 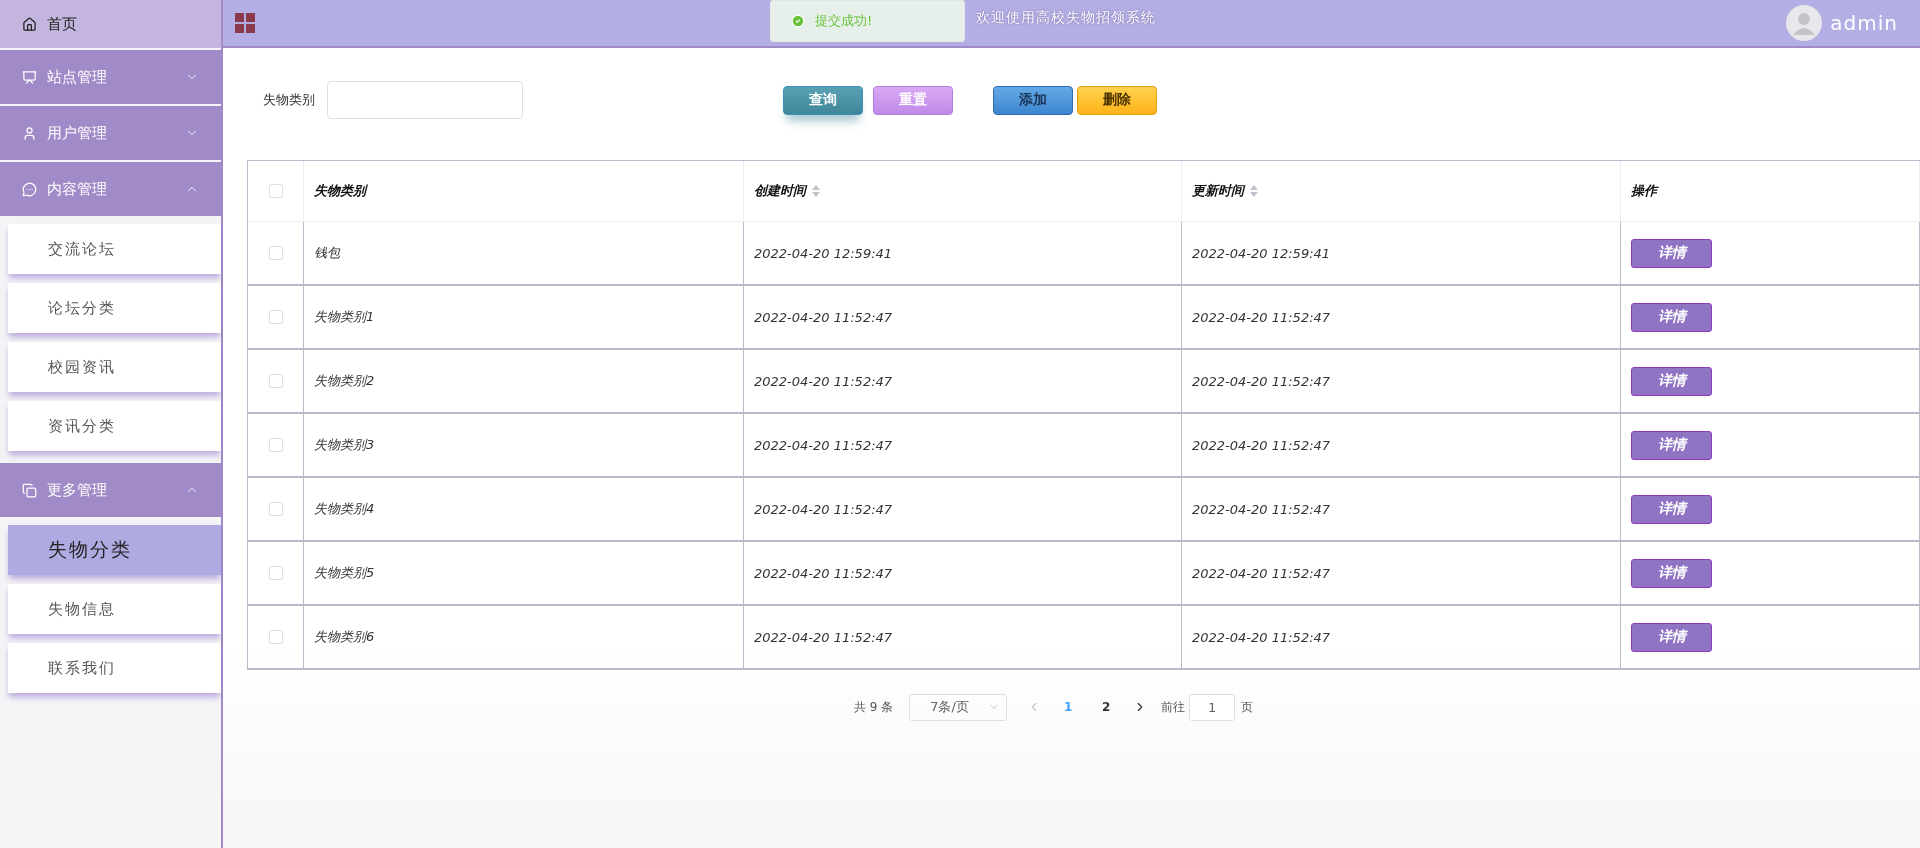 What do you see at coordinates (110, 77) in the screenshot?
I see `sidebar-group: 站点管理` at bounding box center [110, 77].